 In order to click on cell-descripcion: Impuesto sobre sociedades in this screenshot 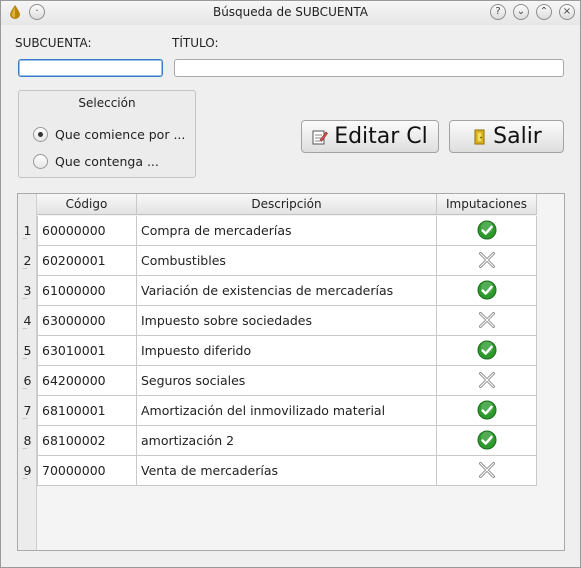, I will do `click(287, 321)`.